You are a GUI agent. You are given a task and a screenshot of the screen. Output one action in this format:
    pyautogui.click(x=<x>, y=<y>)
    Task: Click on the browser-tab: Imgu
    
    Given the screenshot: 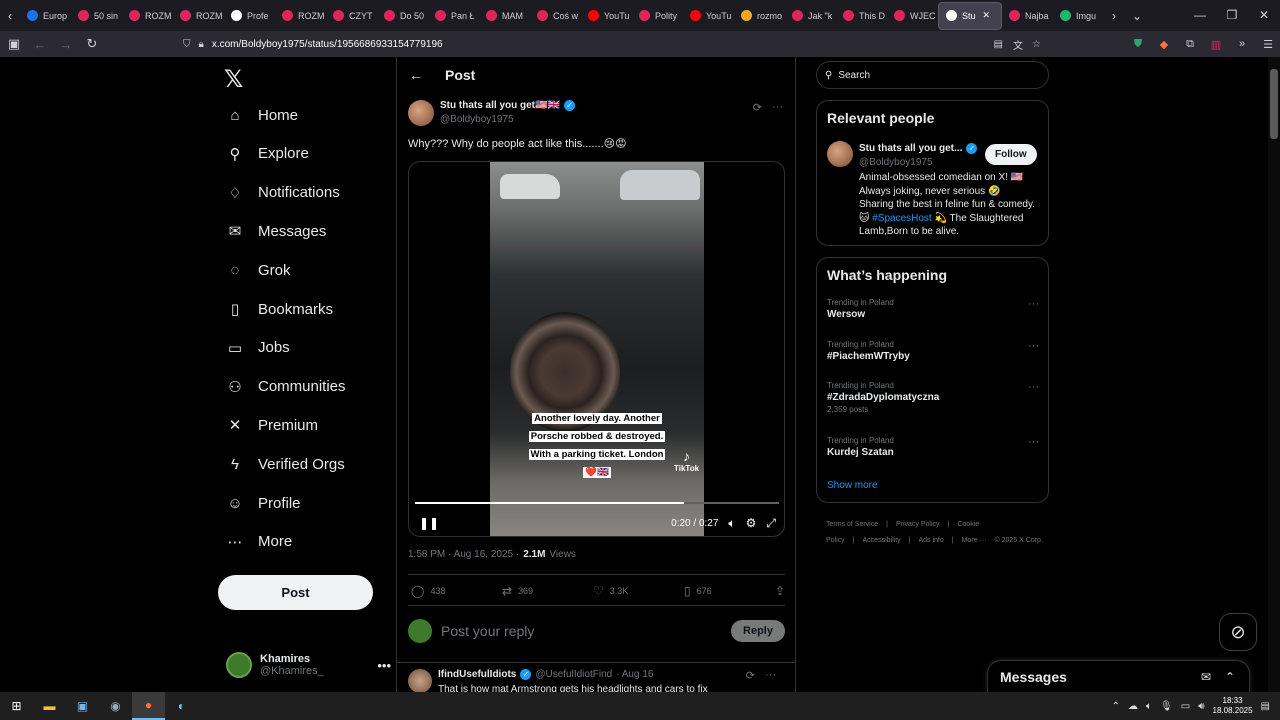 What is the action you would take?
    pyautogui.click(x=1078, y=16)
    